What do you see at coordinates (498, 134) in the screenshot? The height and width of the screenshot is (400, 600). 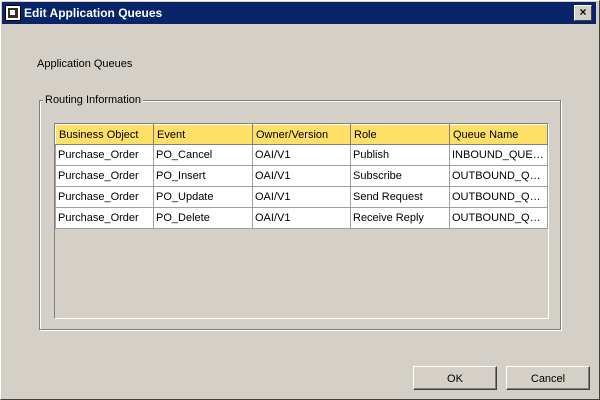 I see `column-header-queue-name: Queue Name` at bounding box center [498, 134].